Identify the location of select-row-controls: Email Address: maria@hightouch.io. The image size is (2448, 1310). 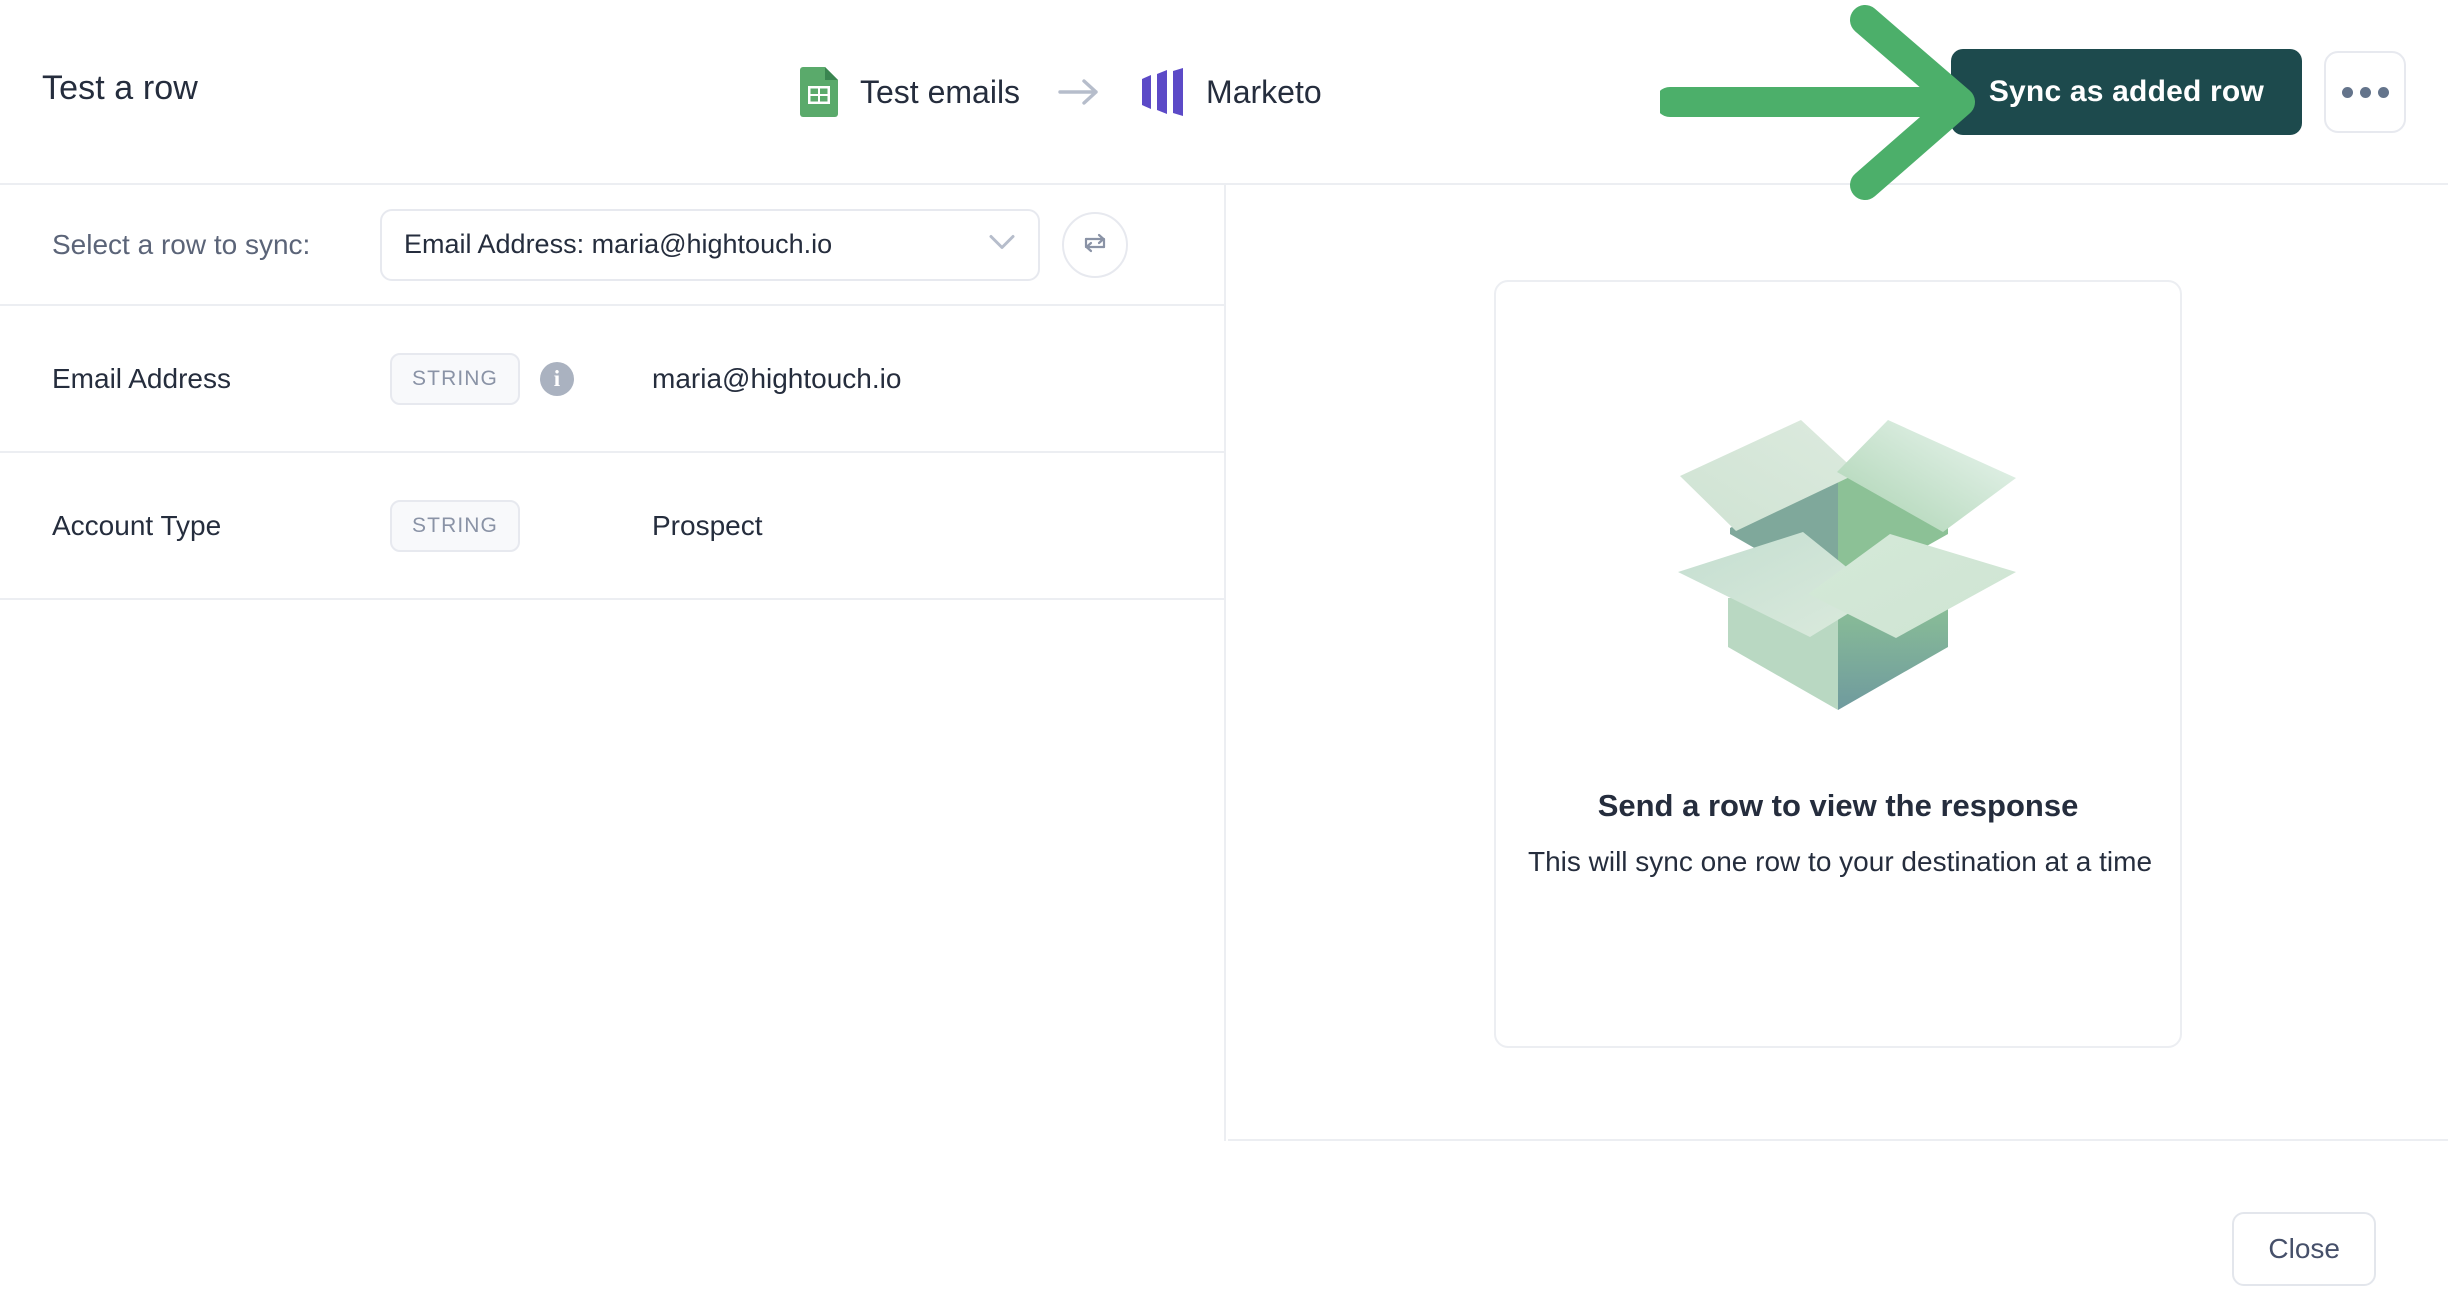
(754, 244).